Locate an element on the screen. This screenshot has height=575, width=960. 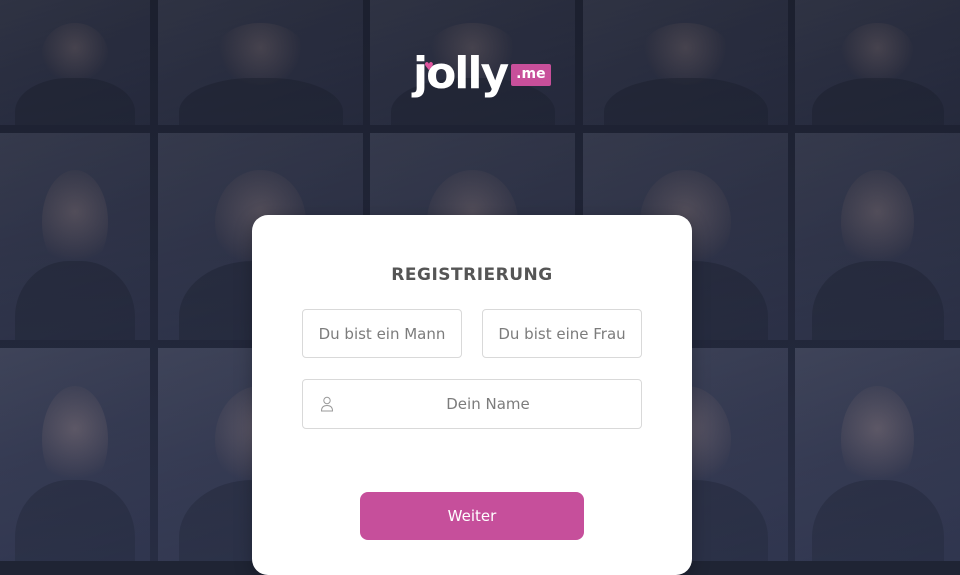
user-icon is located at coordinates (327, 404).